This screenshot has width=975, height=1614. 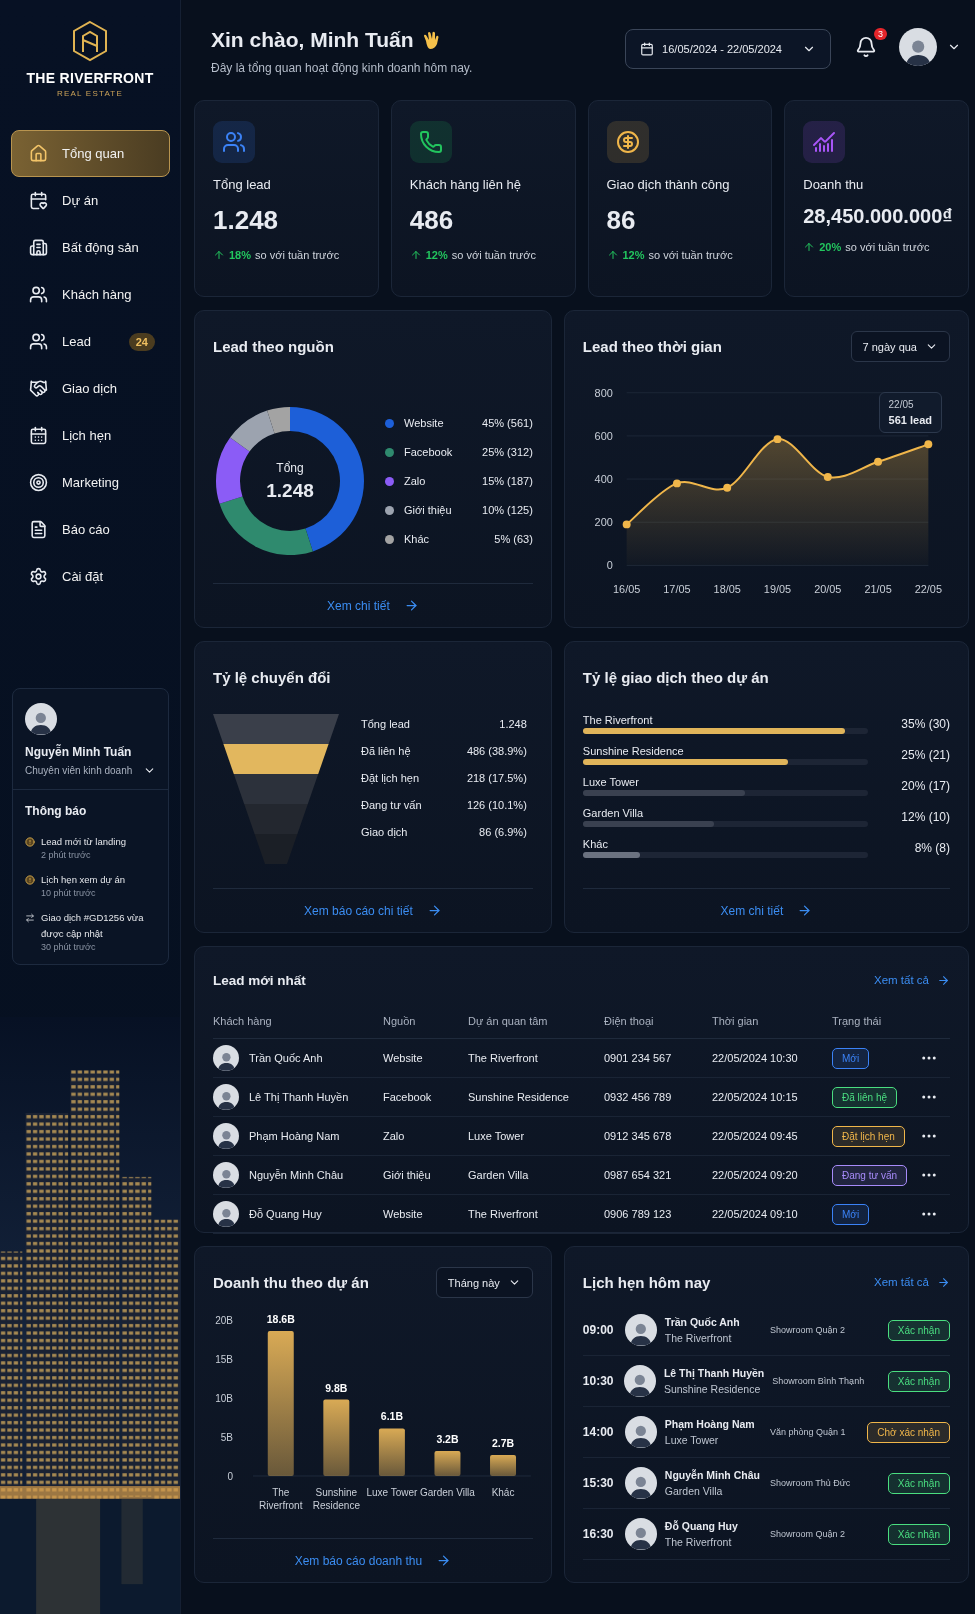 I want to click on nav-item: Bất động sản, so click(x=90, y=247).